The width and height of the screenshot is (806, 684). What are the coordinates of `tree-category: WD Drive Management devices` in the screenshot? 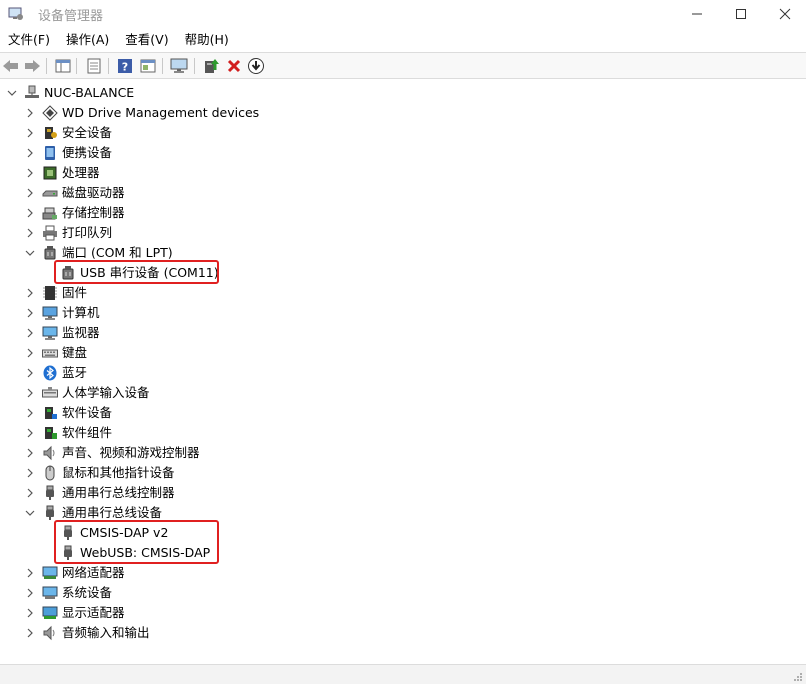 It's located at (141, 113).